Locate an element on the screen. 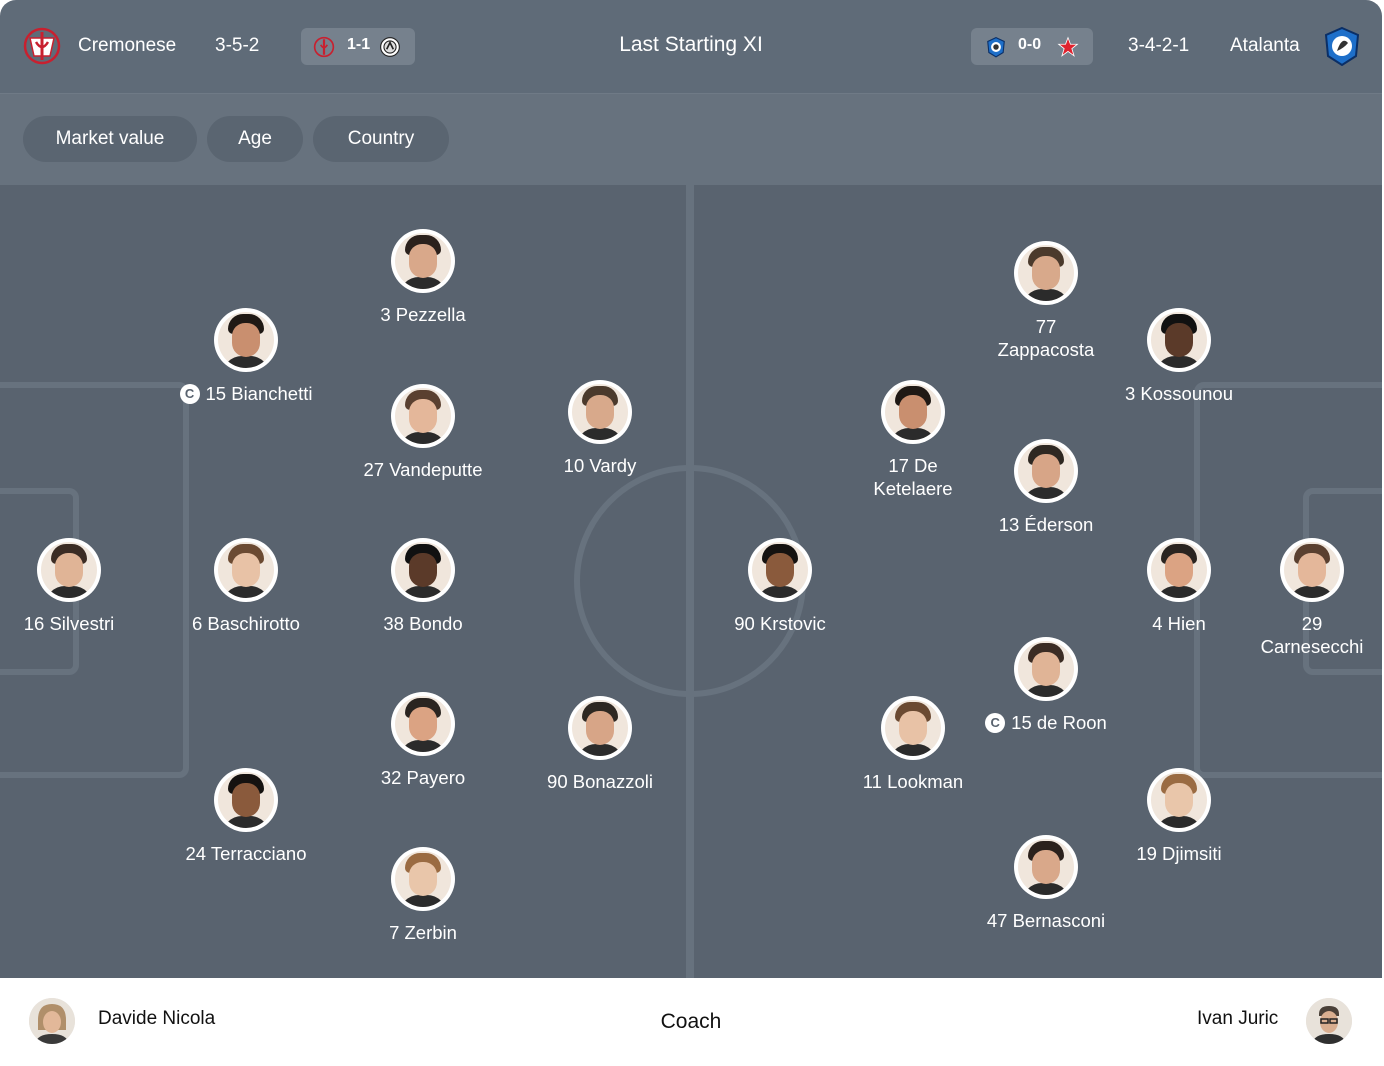  age-filter-button: Age is located at coordinates (255, 139).